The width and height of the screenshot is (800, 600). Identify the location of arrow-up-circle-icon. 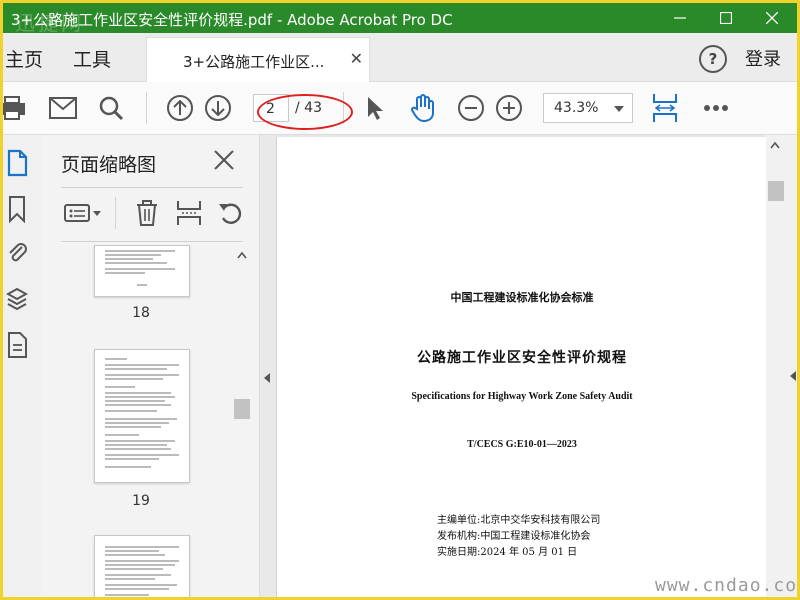
(180, 108).